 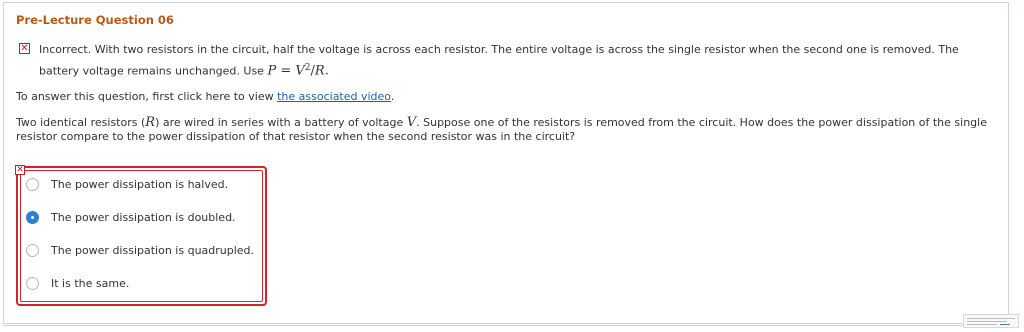 What do you see at coordinates (81, 122) in the screenshot?
I see `prompt-part1: Two identical resistors (` at bounding box center [81, 122].